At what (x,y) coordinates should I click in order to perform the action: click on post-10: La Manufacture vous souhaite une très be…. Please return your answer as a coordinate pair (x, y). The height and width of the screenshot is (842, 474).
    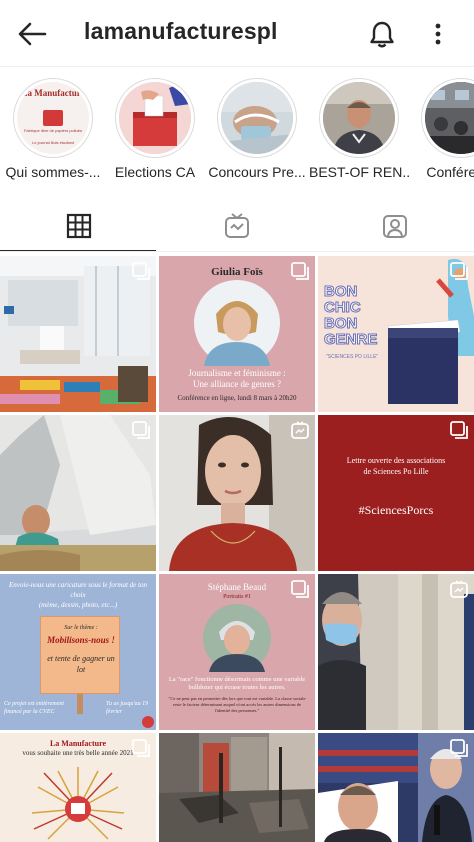
    Looking at the image, I should click on (78, 787).